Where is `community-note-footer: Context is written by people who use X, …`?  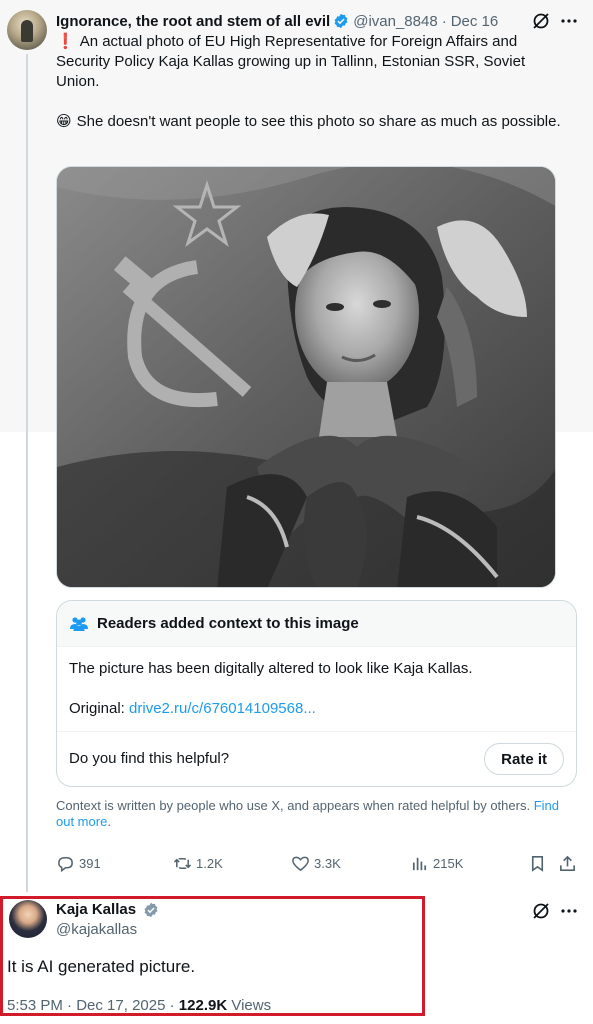
community-note-footer: Context is written by people who use X, … is located at coordinates (311, 814).